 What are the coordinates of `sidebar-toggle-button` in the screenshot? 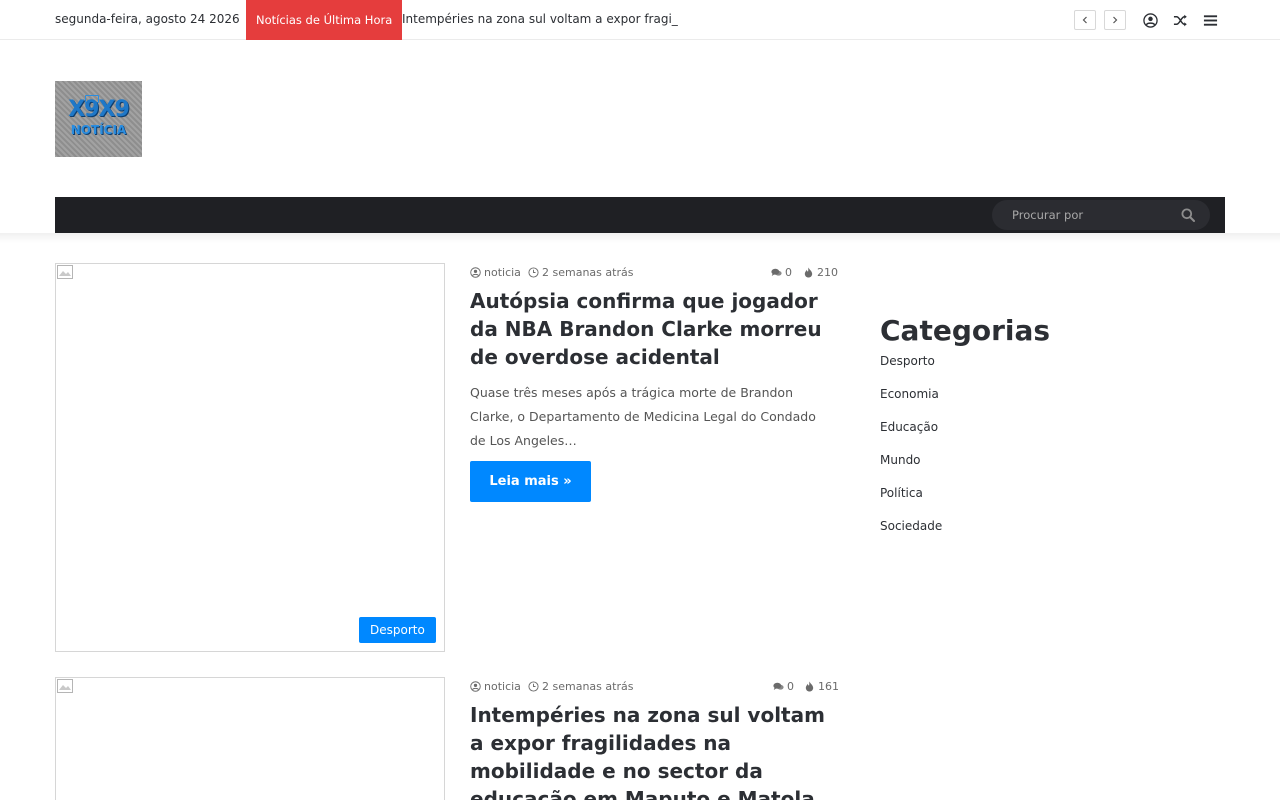 It's located at (1210, 20).